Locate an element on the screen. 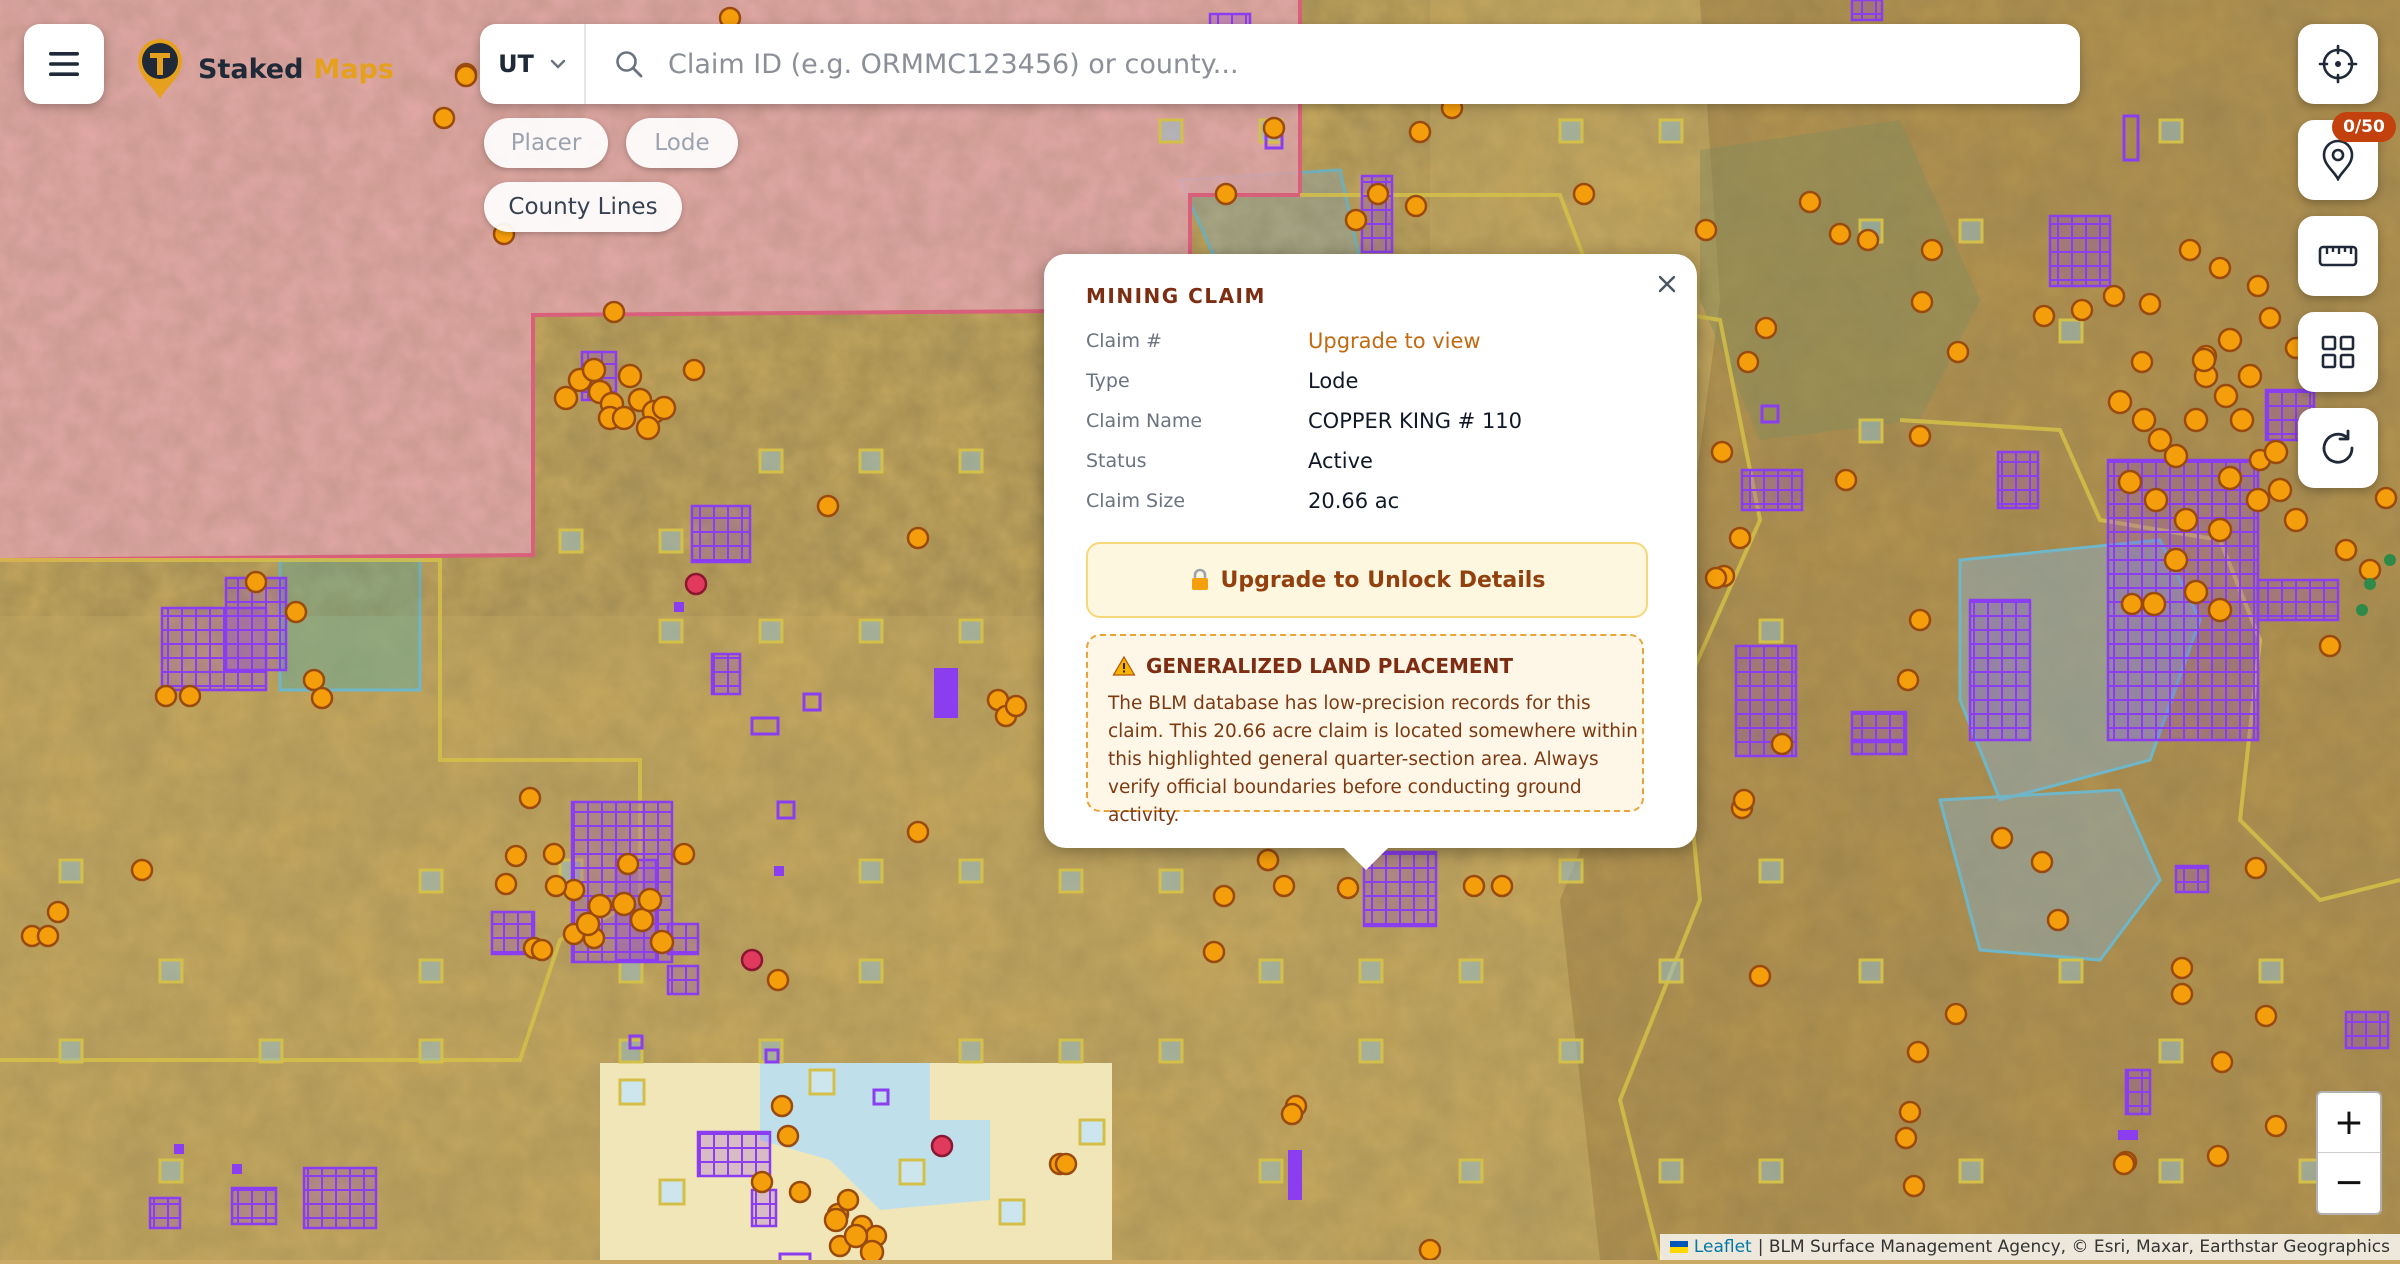  close-icon is located at coordinates (1667, 284).